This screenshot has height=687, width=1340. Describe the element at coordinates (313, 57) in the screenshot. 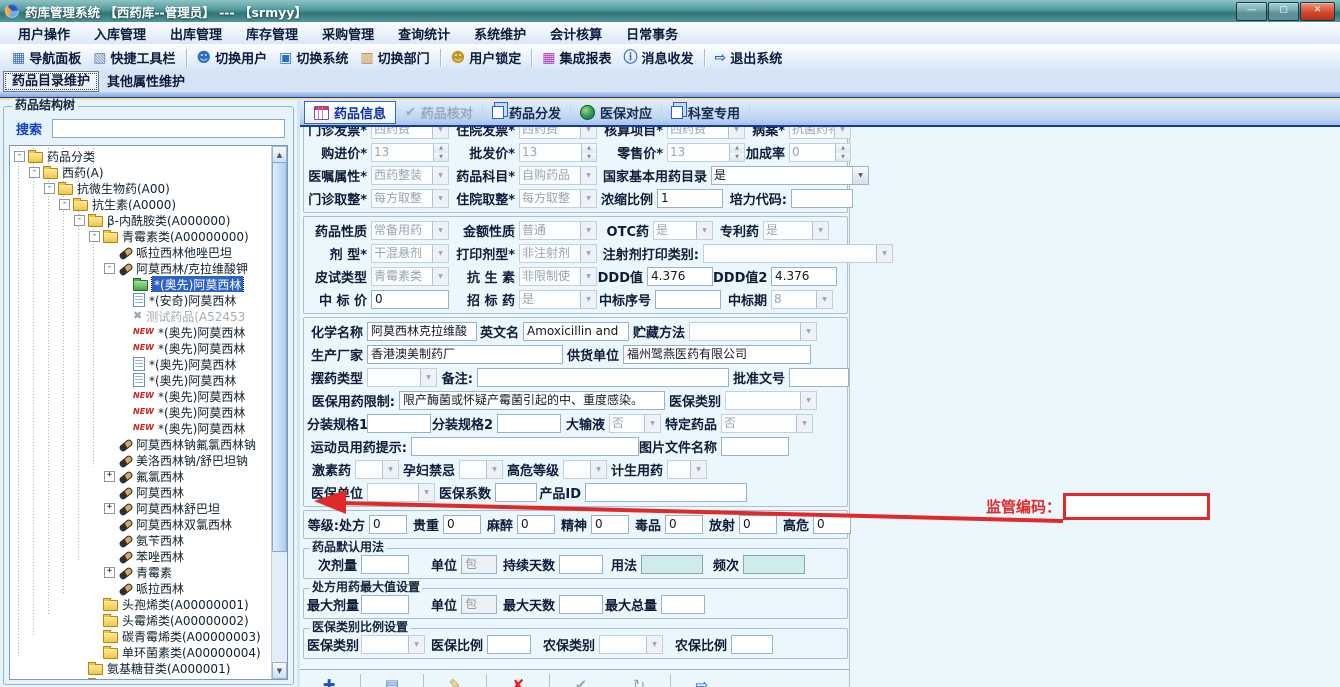

I see `toolbar-button-switch-system: ▣ 切换系统` at that location.